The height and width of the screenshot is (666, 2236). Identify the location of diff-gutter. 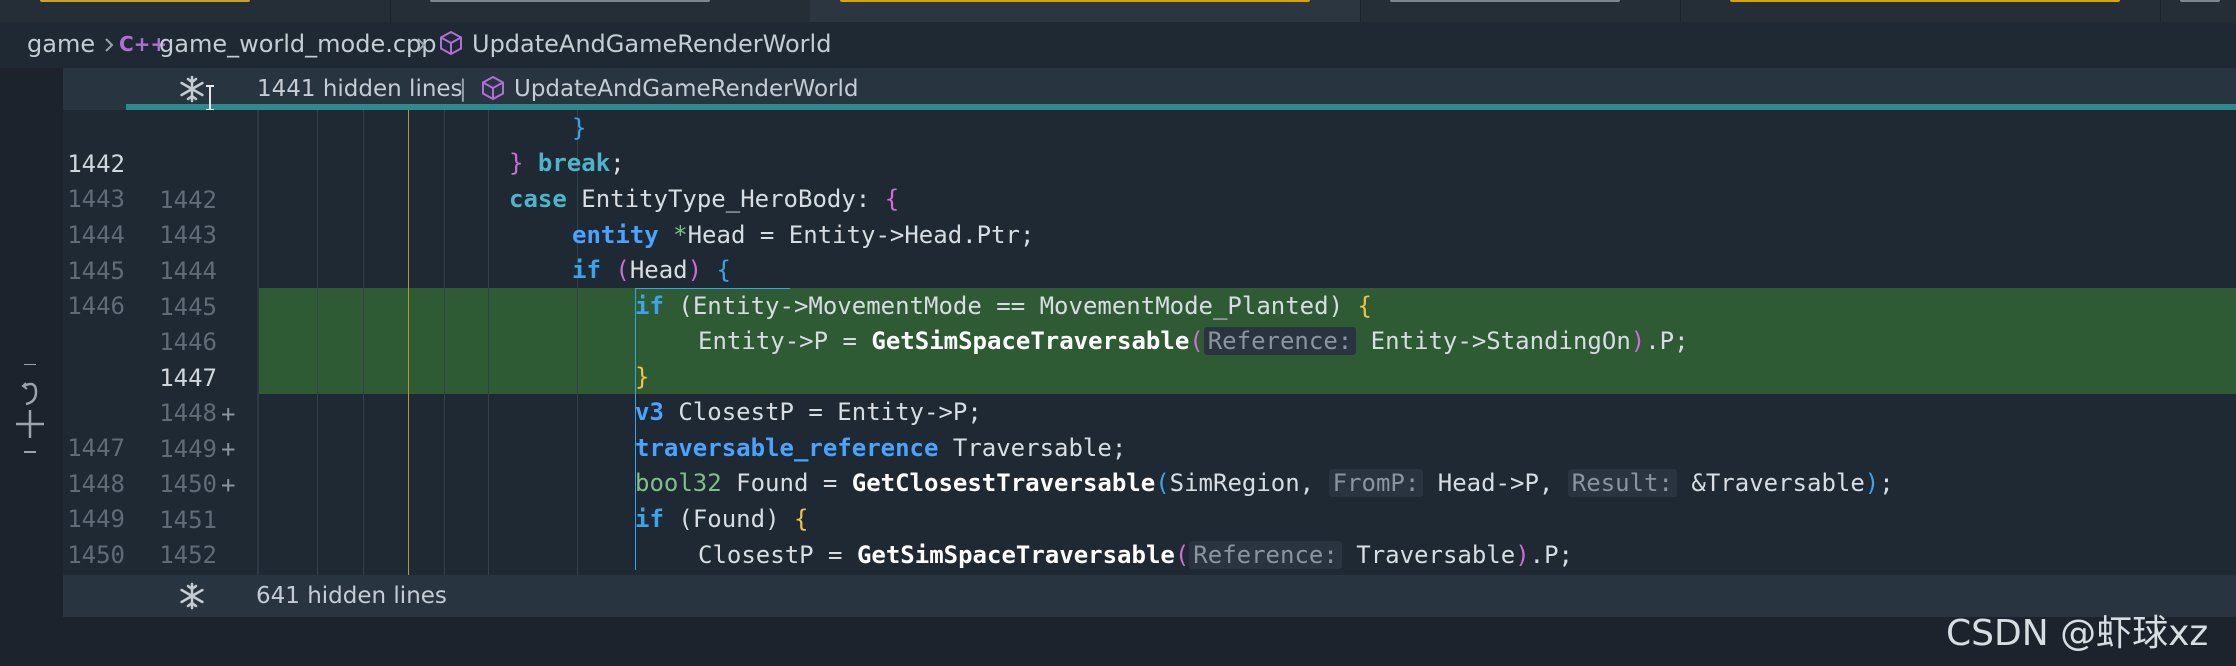
(31, 367).